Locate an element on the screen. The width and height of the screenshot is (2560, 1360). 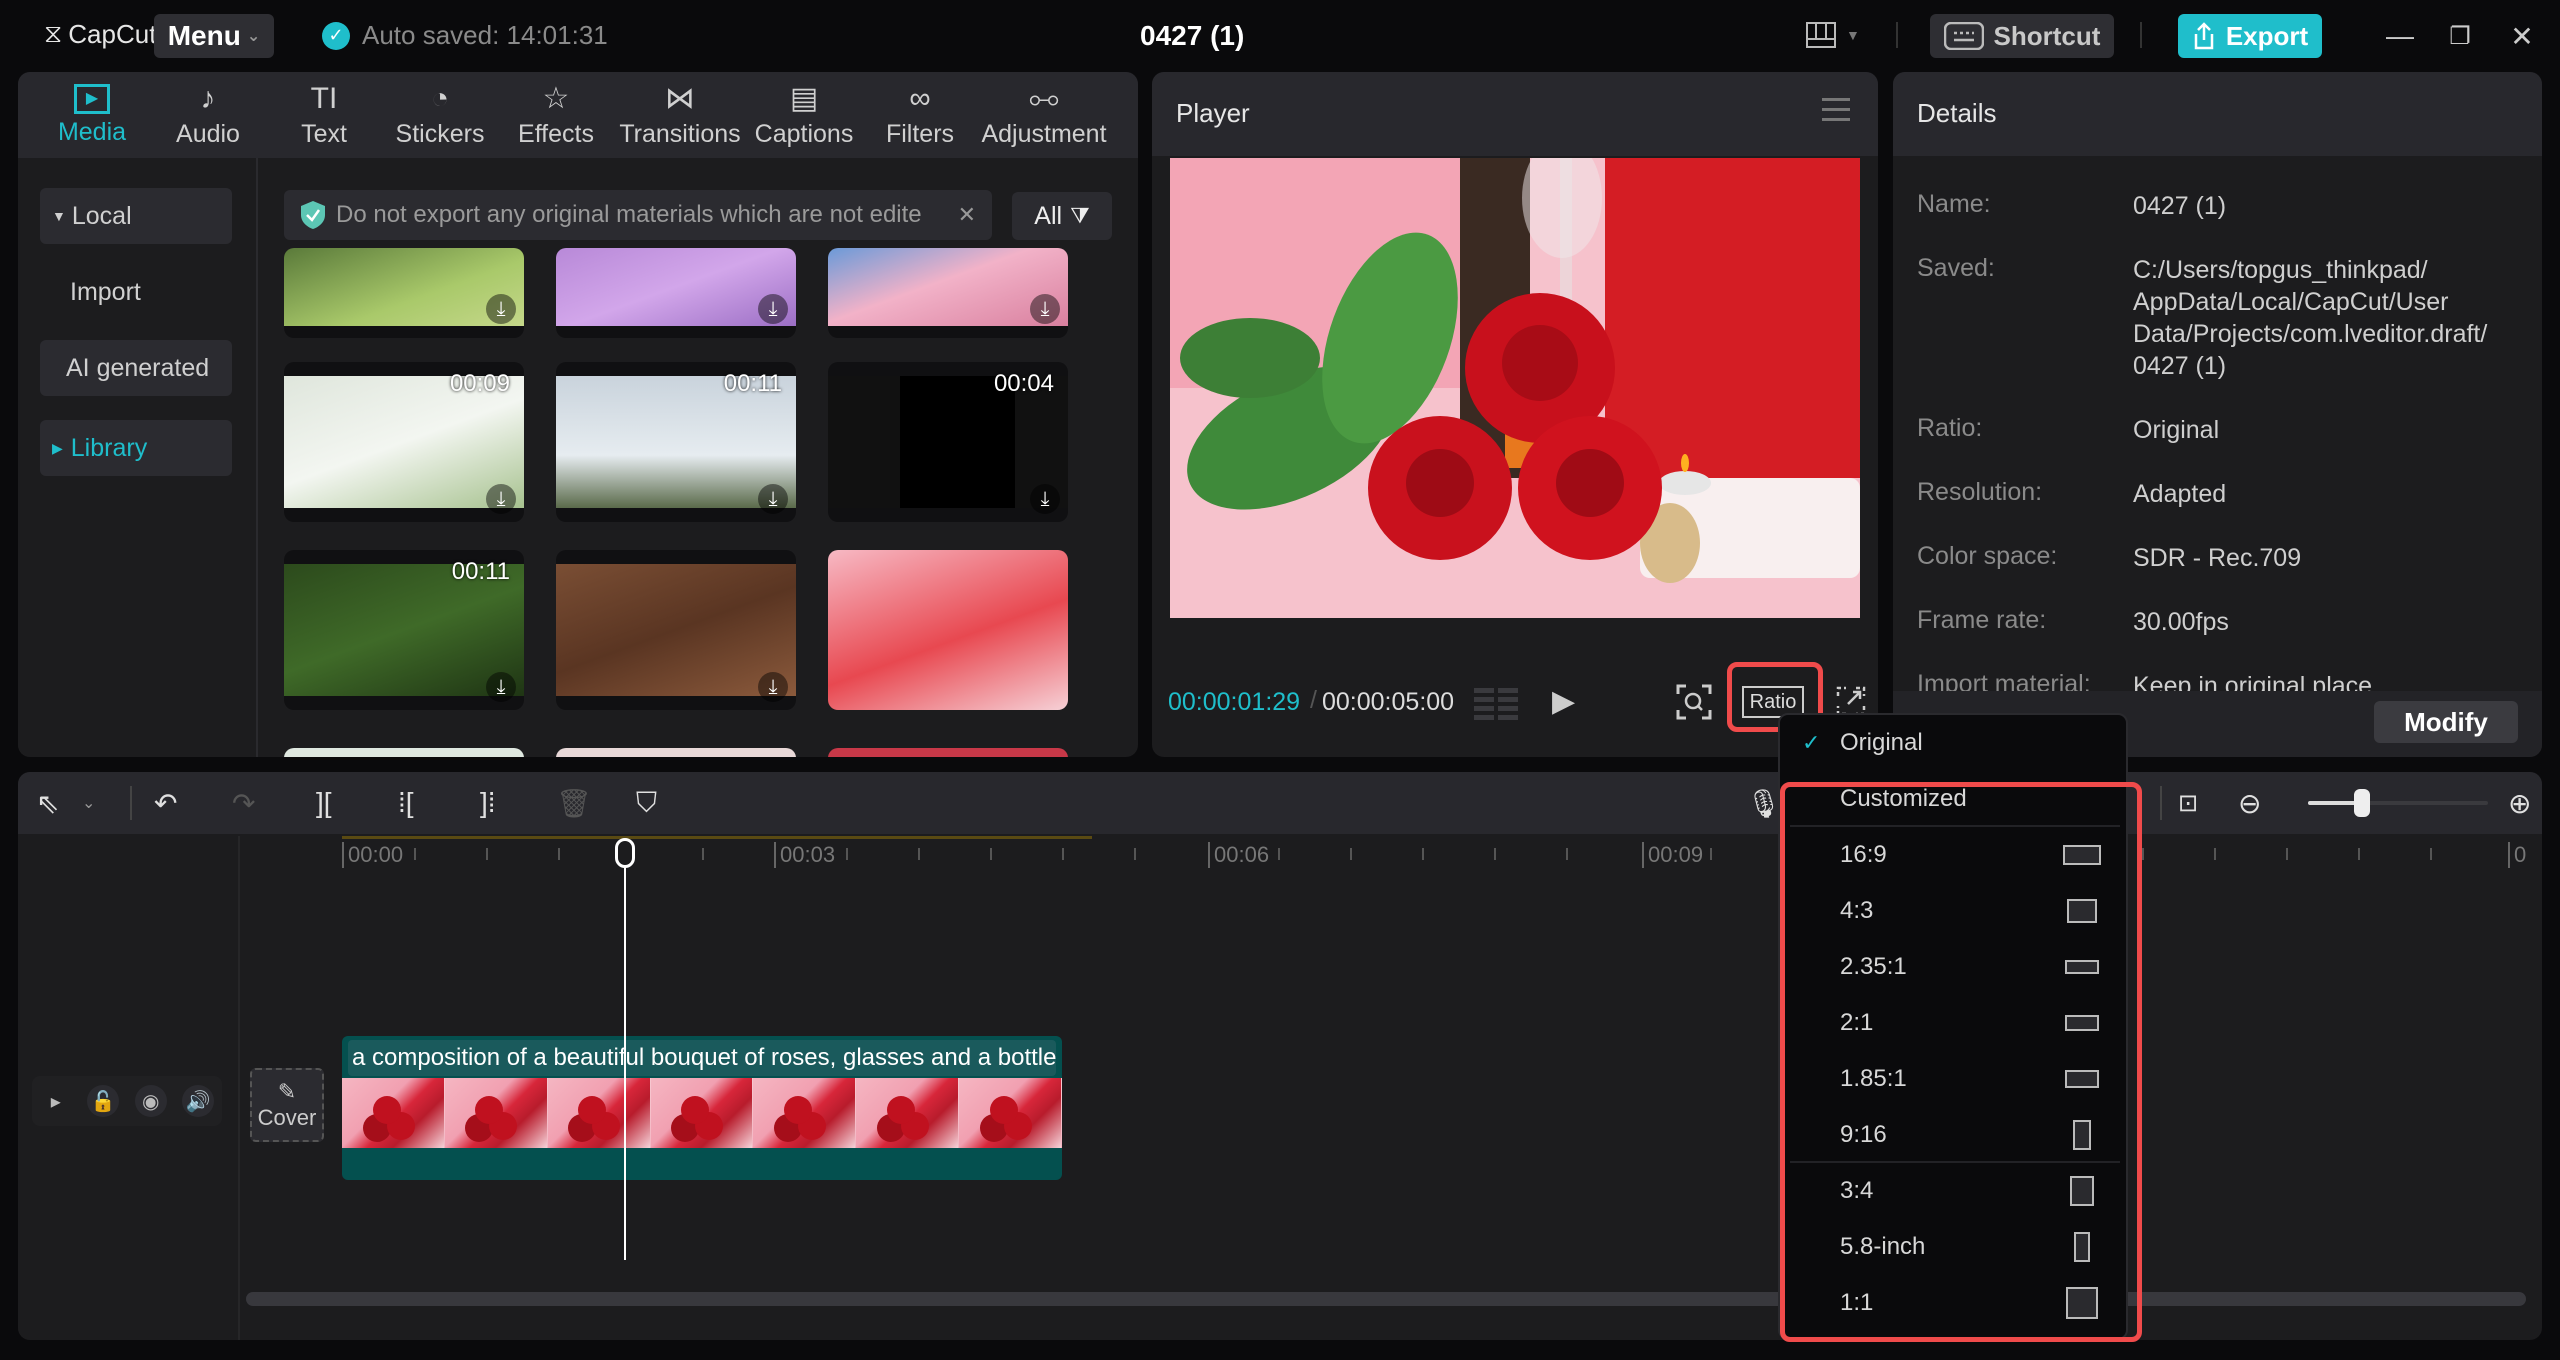
split-right-button: ]⁞ is located at coordinates (488, 803).